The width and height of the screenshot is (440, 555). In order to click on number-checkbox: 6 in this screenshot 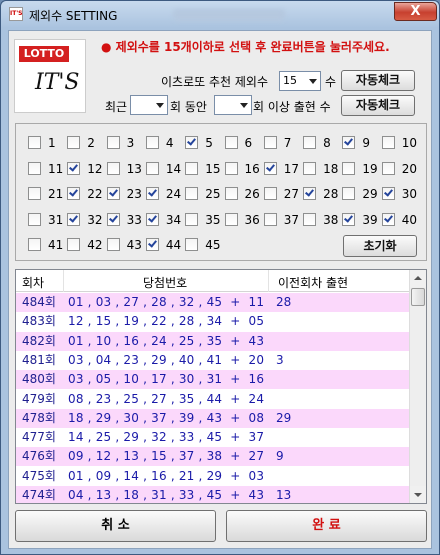, I will do `click(244, 143)`.